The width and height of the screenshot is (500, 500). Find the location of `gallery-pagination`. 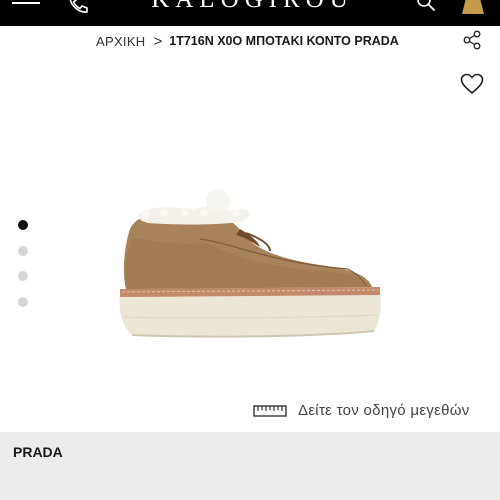

gallery-pagination is located at coordinates (24, 265).